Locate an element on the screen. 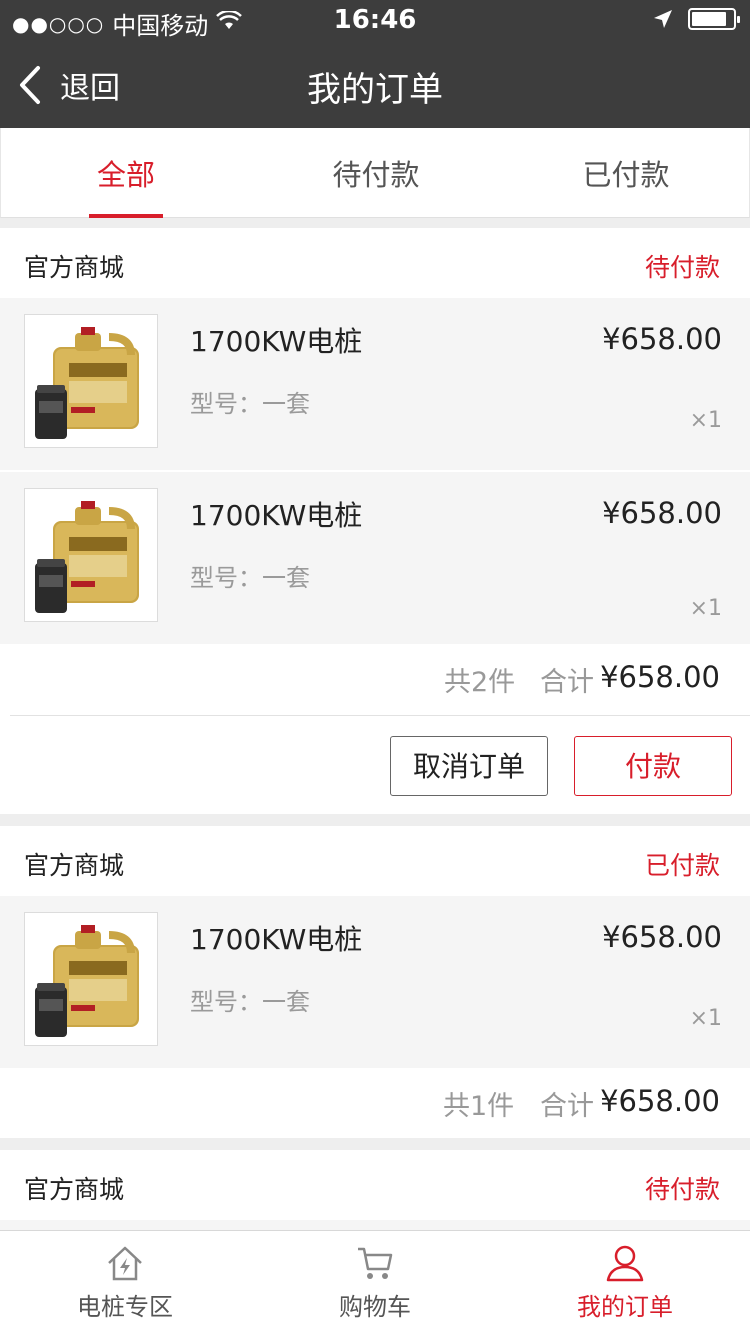 The height and width of the screenshot is (1334, 750). nav-bar: 退回 我的订单 is located at coordinates (375, 84).